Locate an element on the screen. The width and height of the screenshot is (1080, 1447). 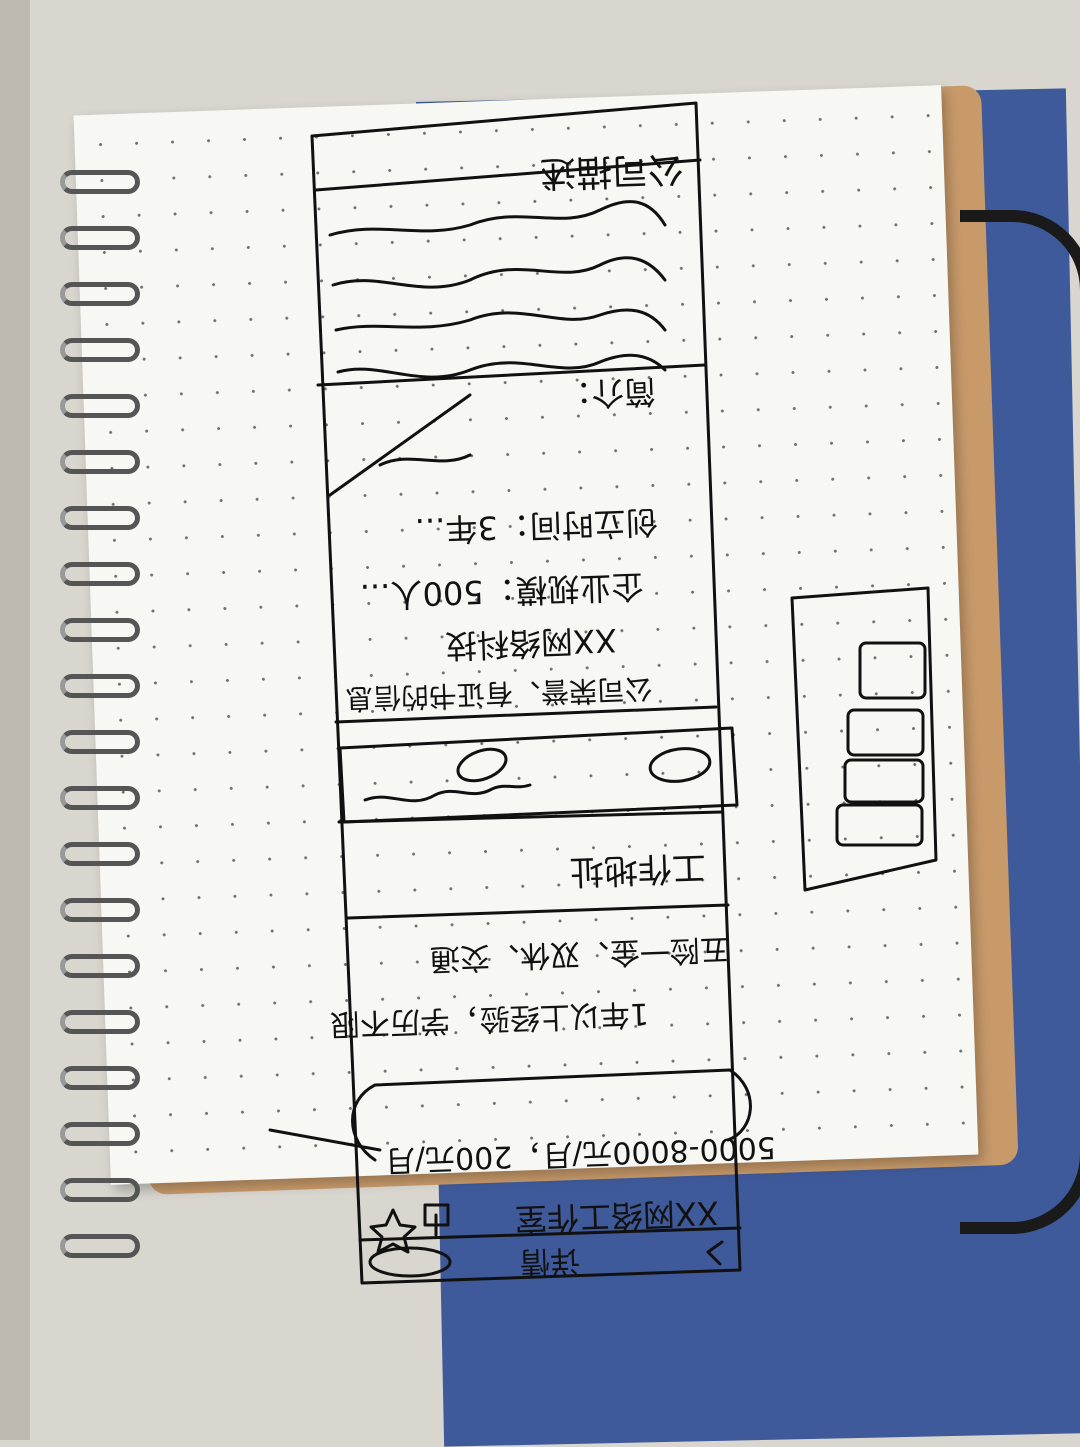
banner-wave is located at coordinates (447, 793).